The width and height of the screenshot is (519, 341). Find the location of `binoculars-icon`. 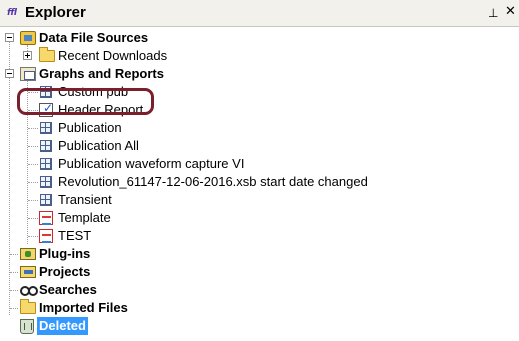

binoculars-icon is located at coordinates (29, 290).